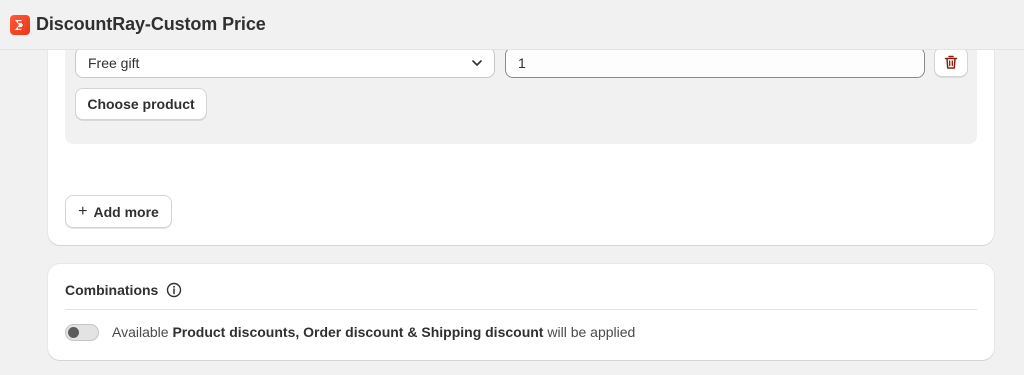  Describe the element at coordinates (151, 24) in the screenshot. I see `app-title: DiscountRay-Custom Price` at that location.